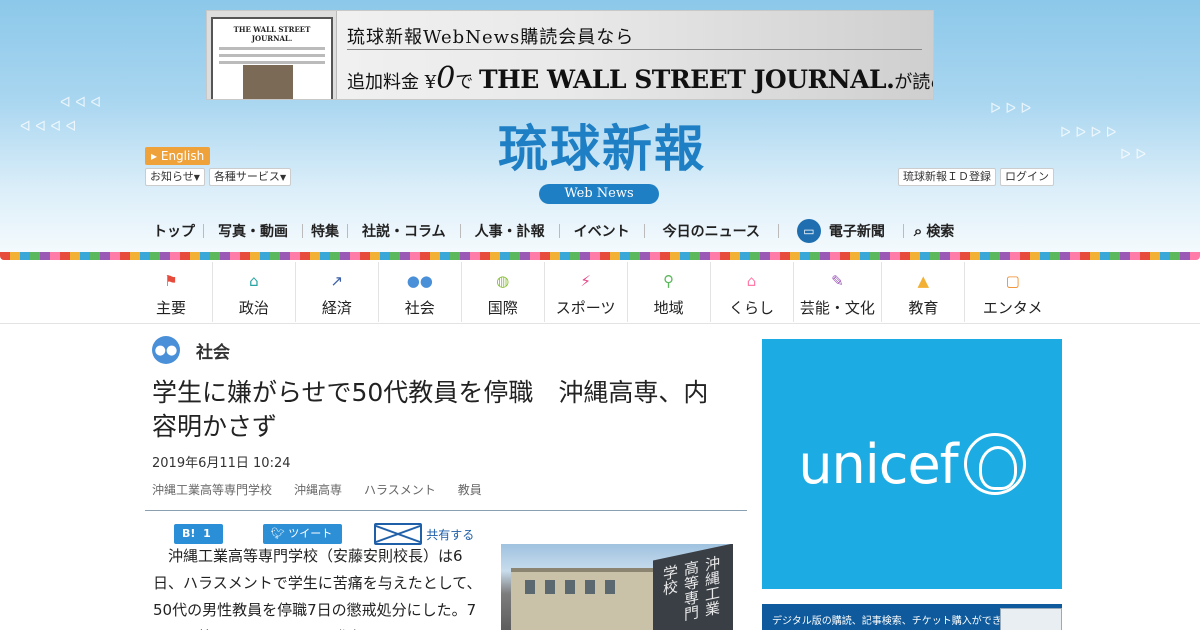 The image size is (1200, 630). Describe the element at coordinates (878, 464) in the screenshot. I see `unicef-wordmark: unicef` at that location.